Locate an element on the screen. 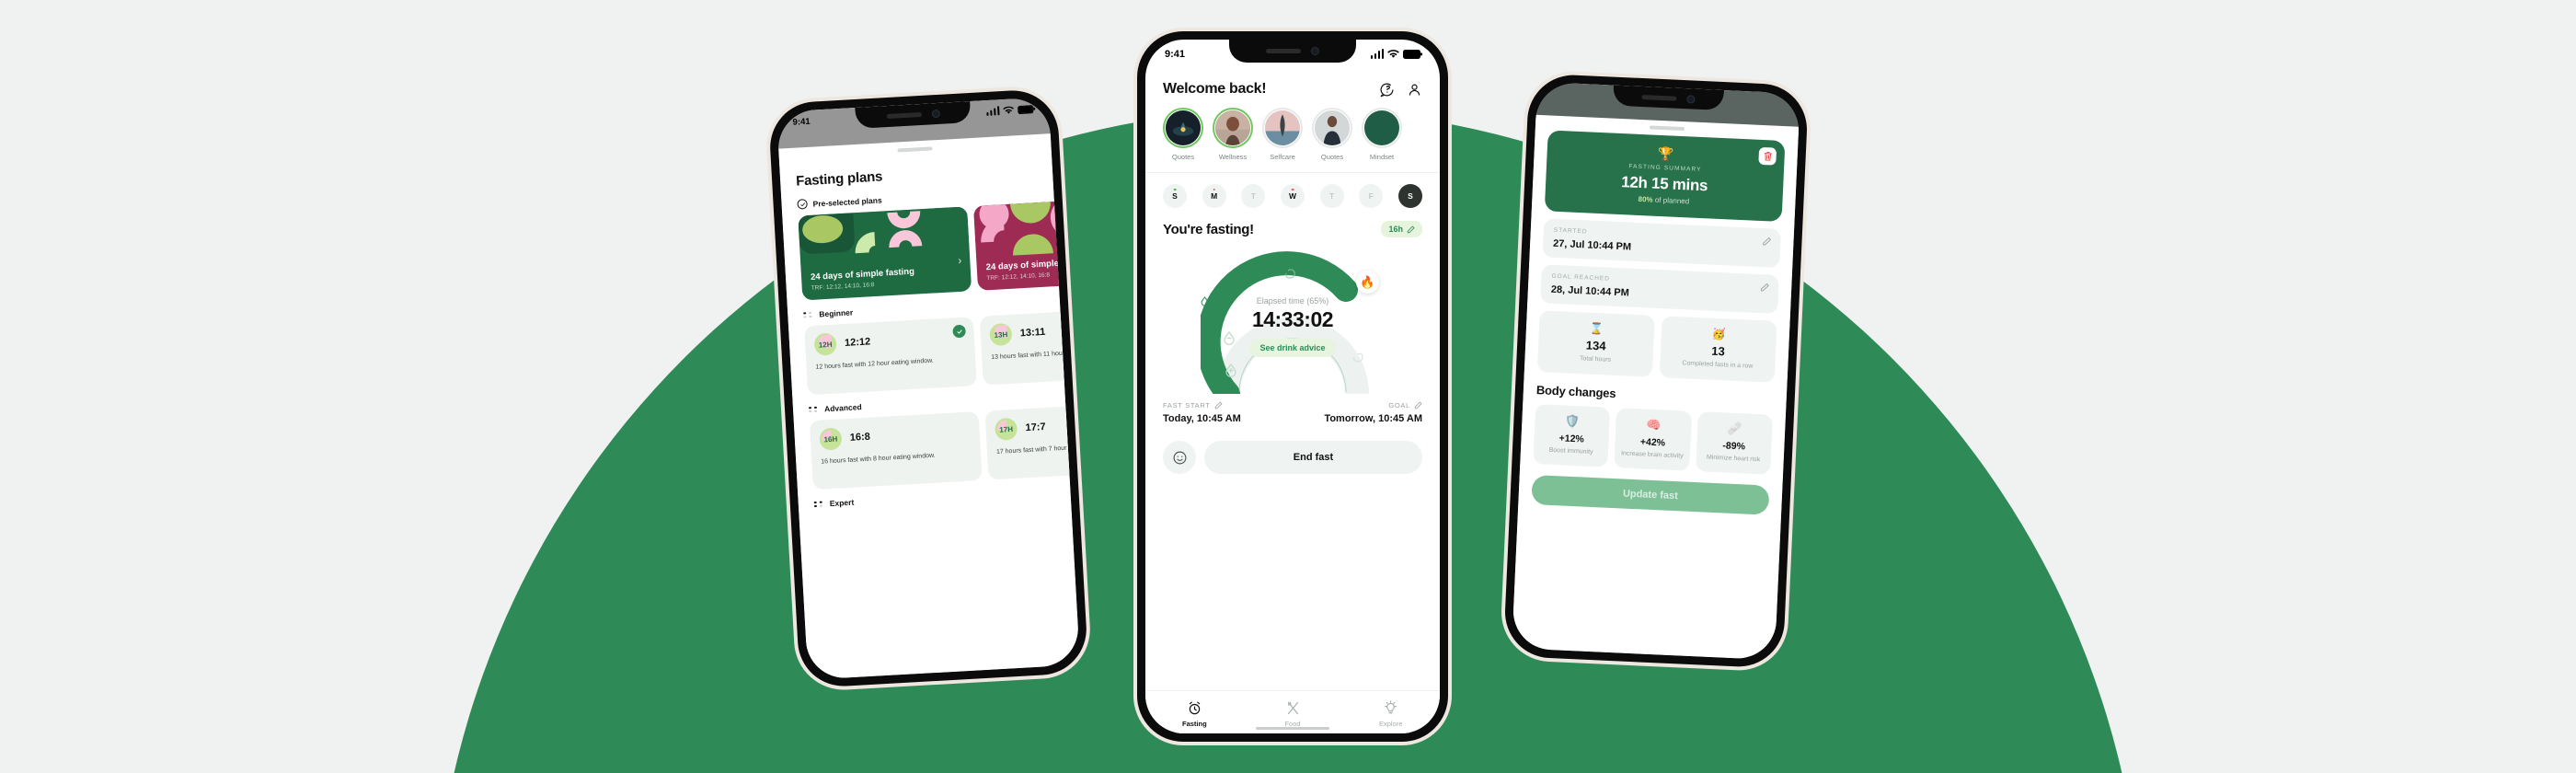 The height and width of the screenshot is (773, 2576). body-change-immunity: 🛡️ +12% Boost immunity is located at coordinates (1572, 436).